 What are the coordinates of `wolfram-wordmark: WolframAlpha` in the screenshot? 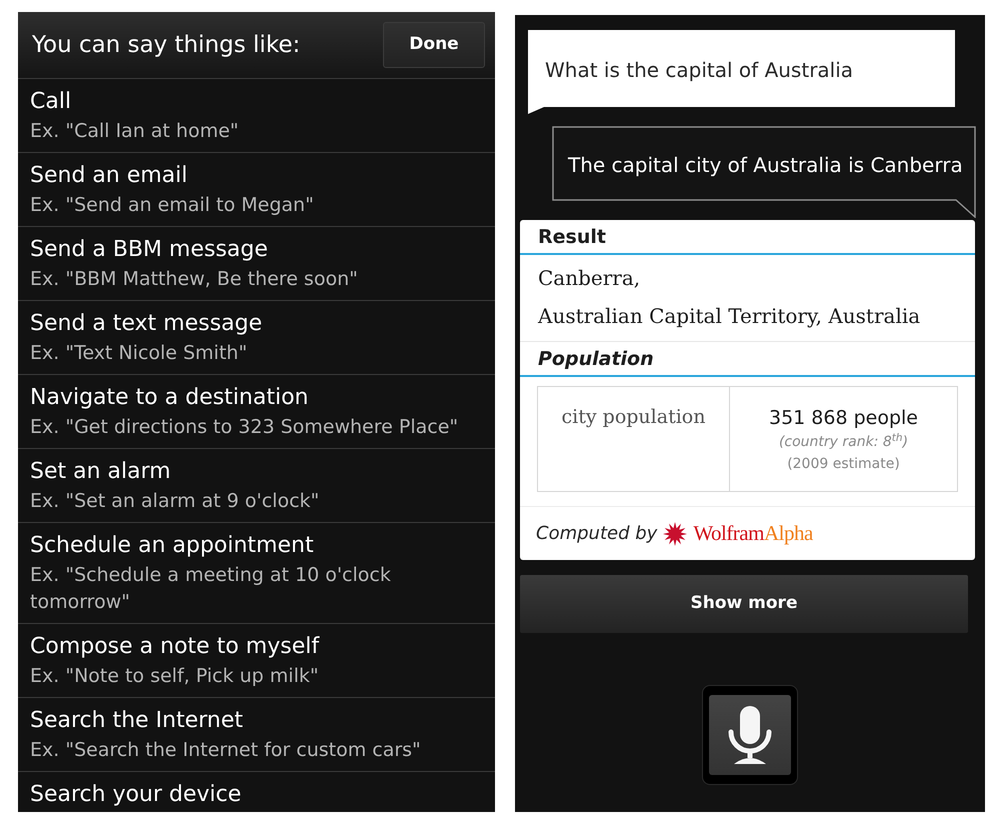 It's located at (753, 533).